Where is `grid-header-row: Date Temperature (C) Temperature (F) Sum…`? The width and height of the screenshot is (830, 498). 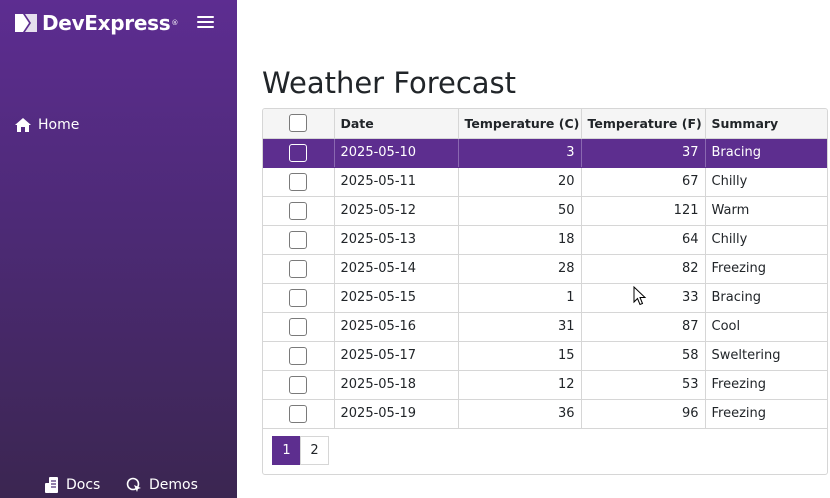 grid-header-row: Date Temperature (C) Temperature (F) Sum… is located at coordinates (545, 124).